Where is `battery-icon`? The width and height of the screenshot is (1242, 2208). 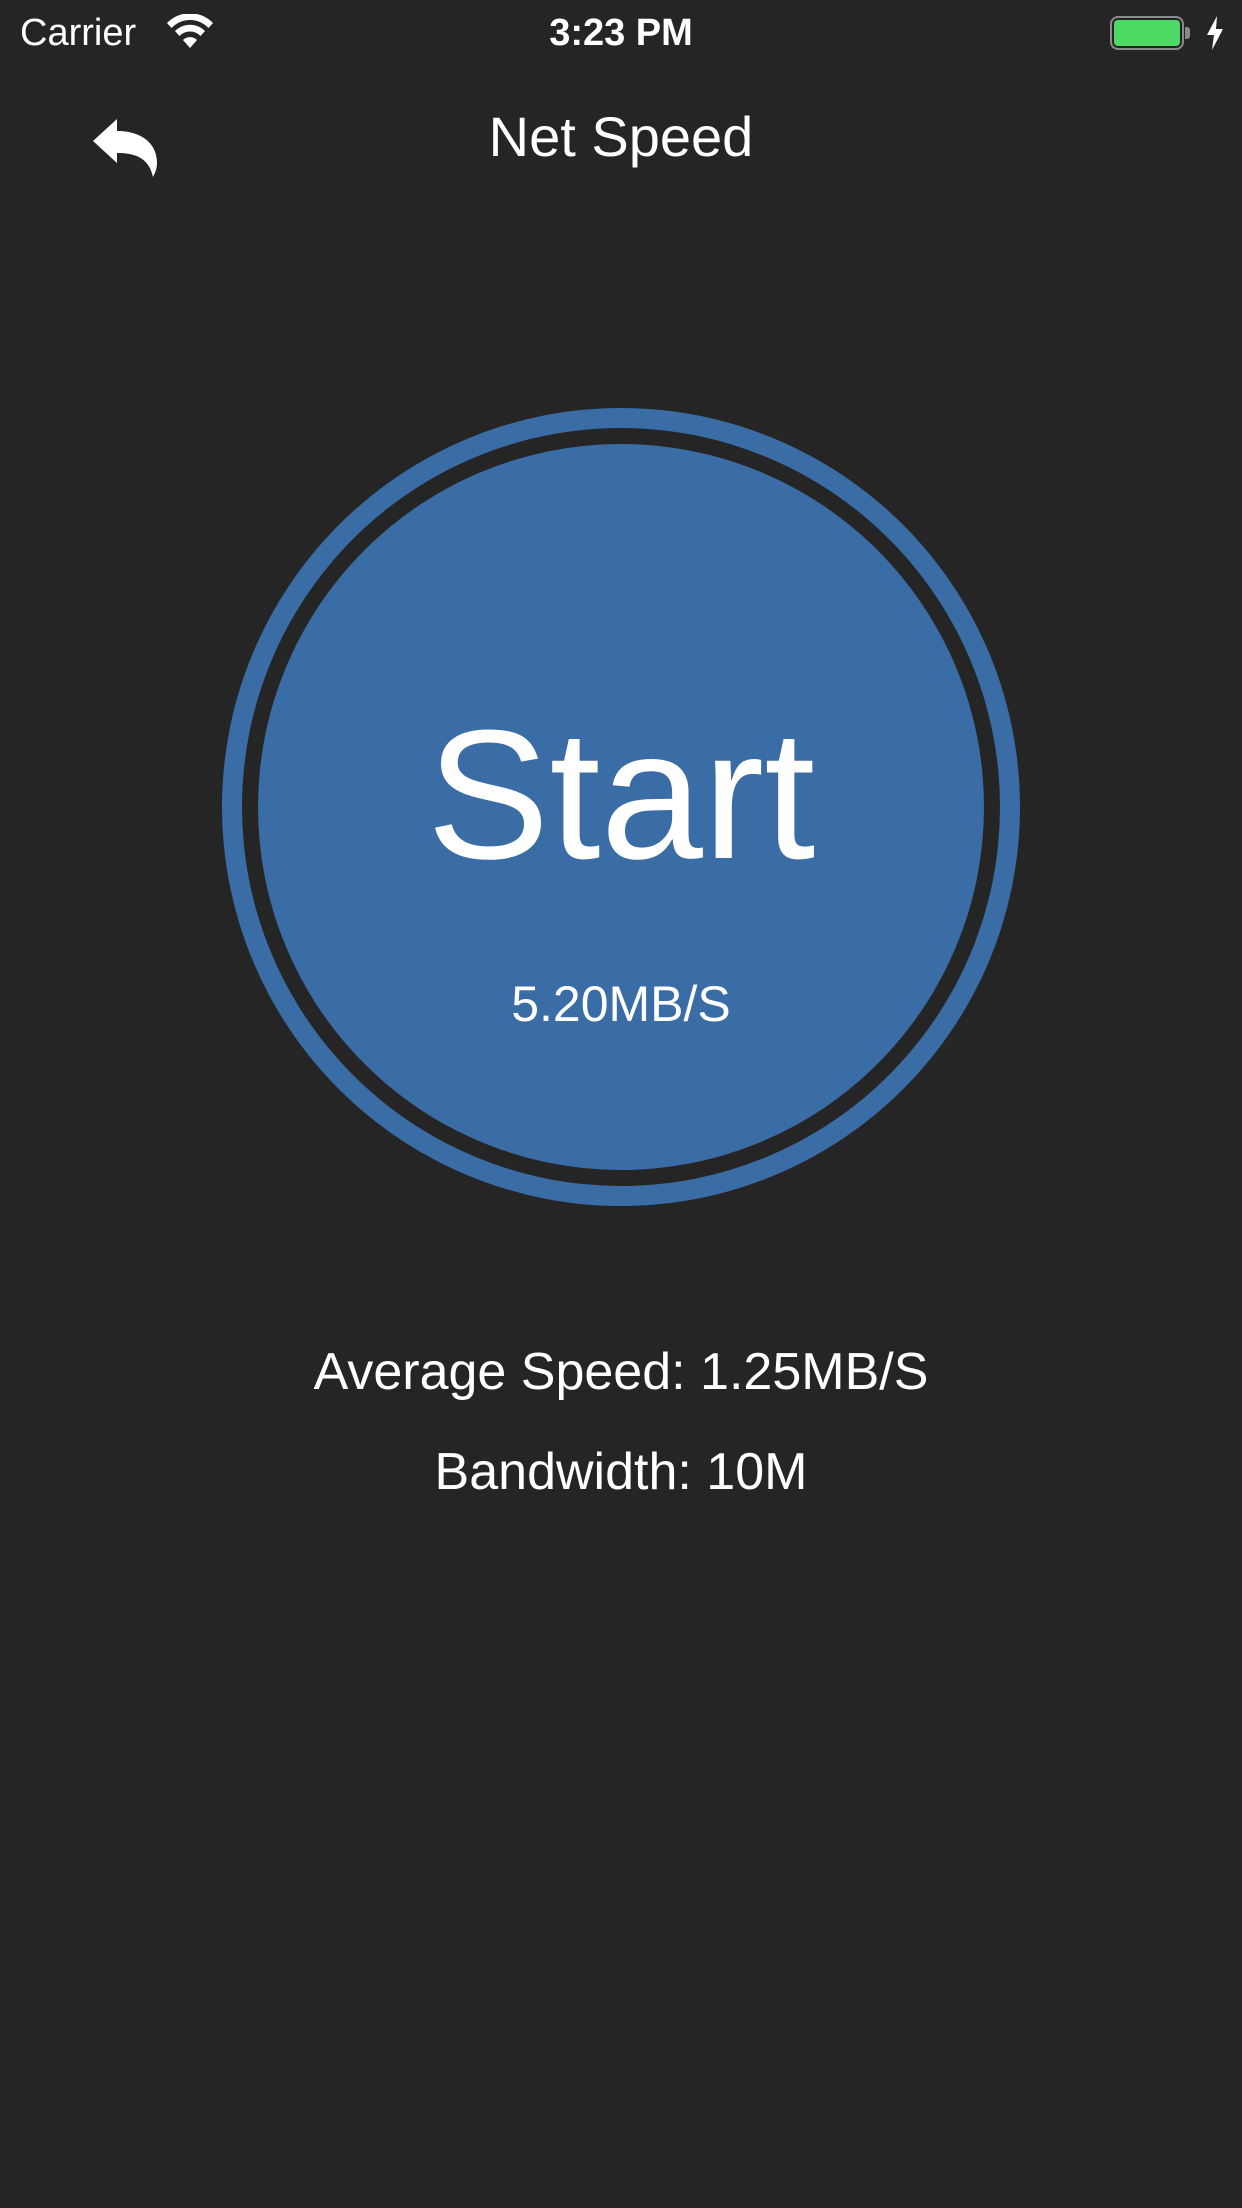
battery-icon is located at coordinates (1151, 34).